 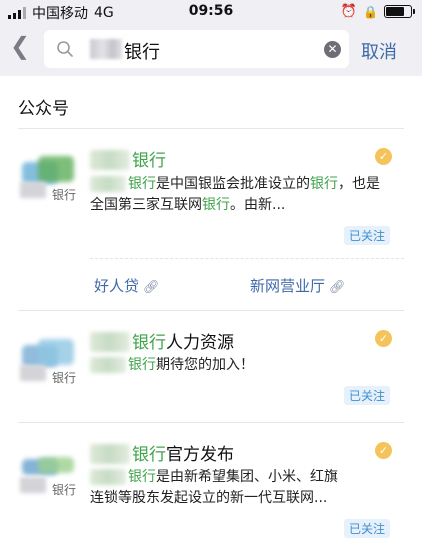 What do you see at coordinates (298, 285) in the screenshot?
I see `menu-link-online-hall: 新网营业厅 🔗︎` at bounding box center [298, 285].